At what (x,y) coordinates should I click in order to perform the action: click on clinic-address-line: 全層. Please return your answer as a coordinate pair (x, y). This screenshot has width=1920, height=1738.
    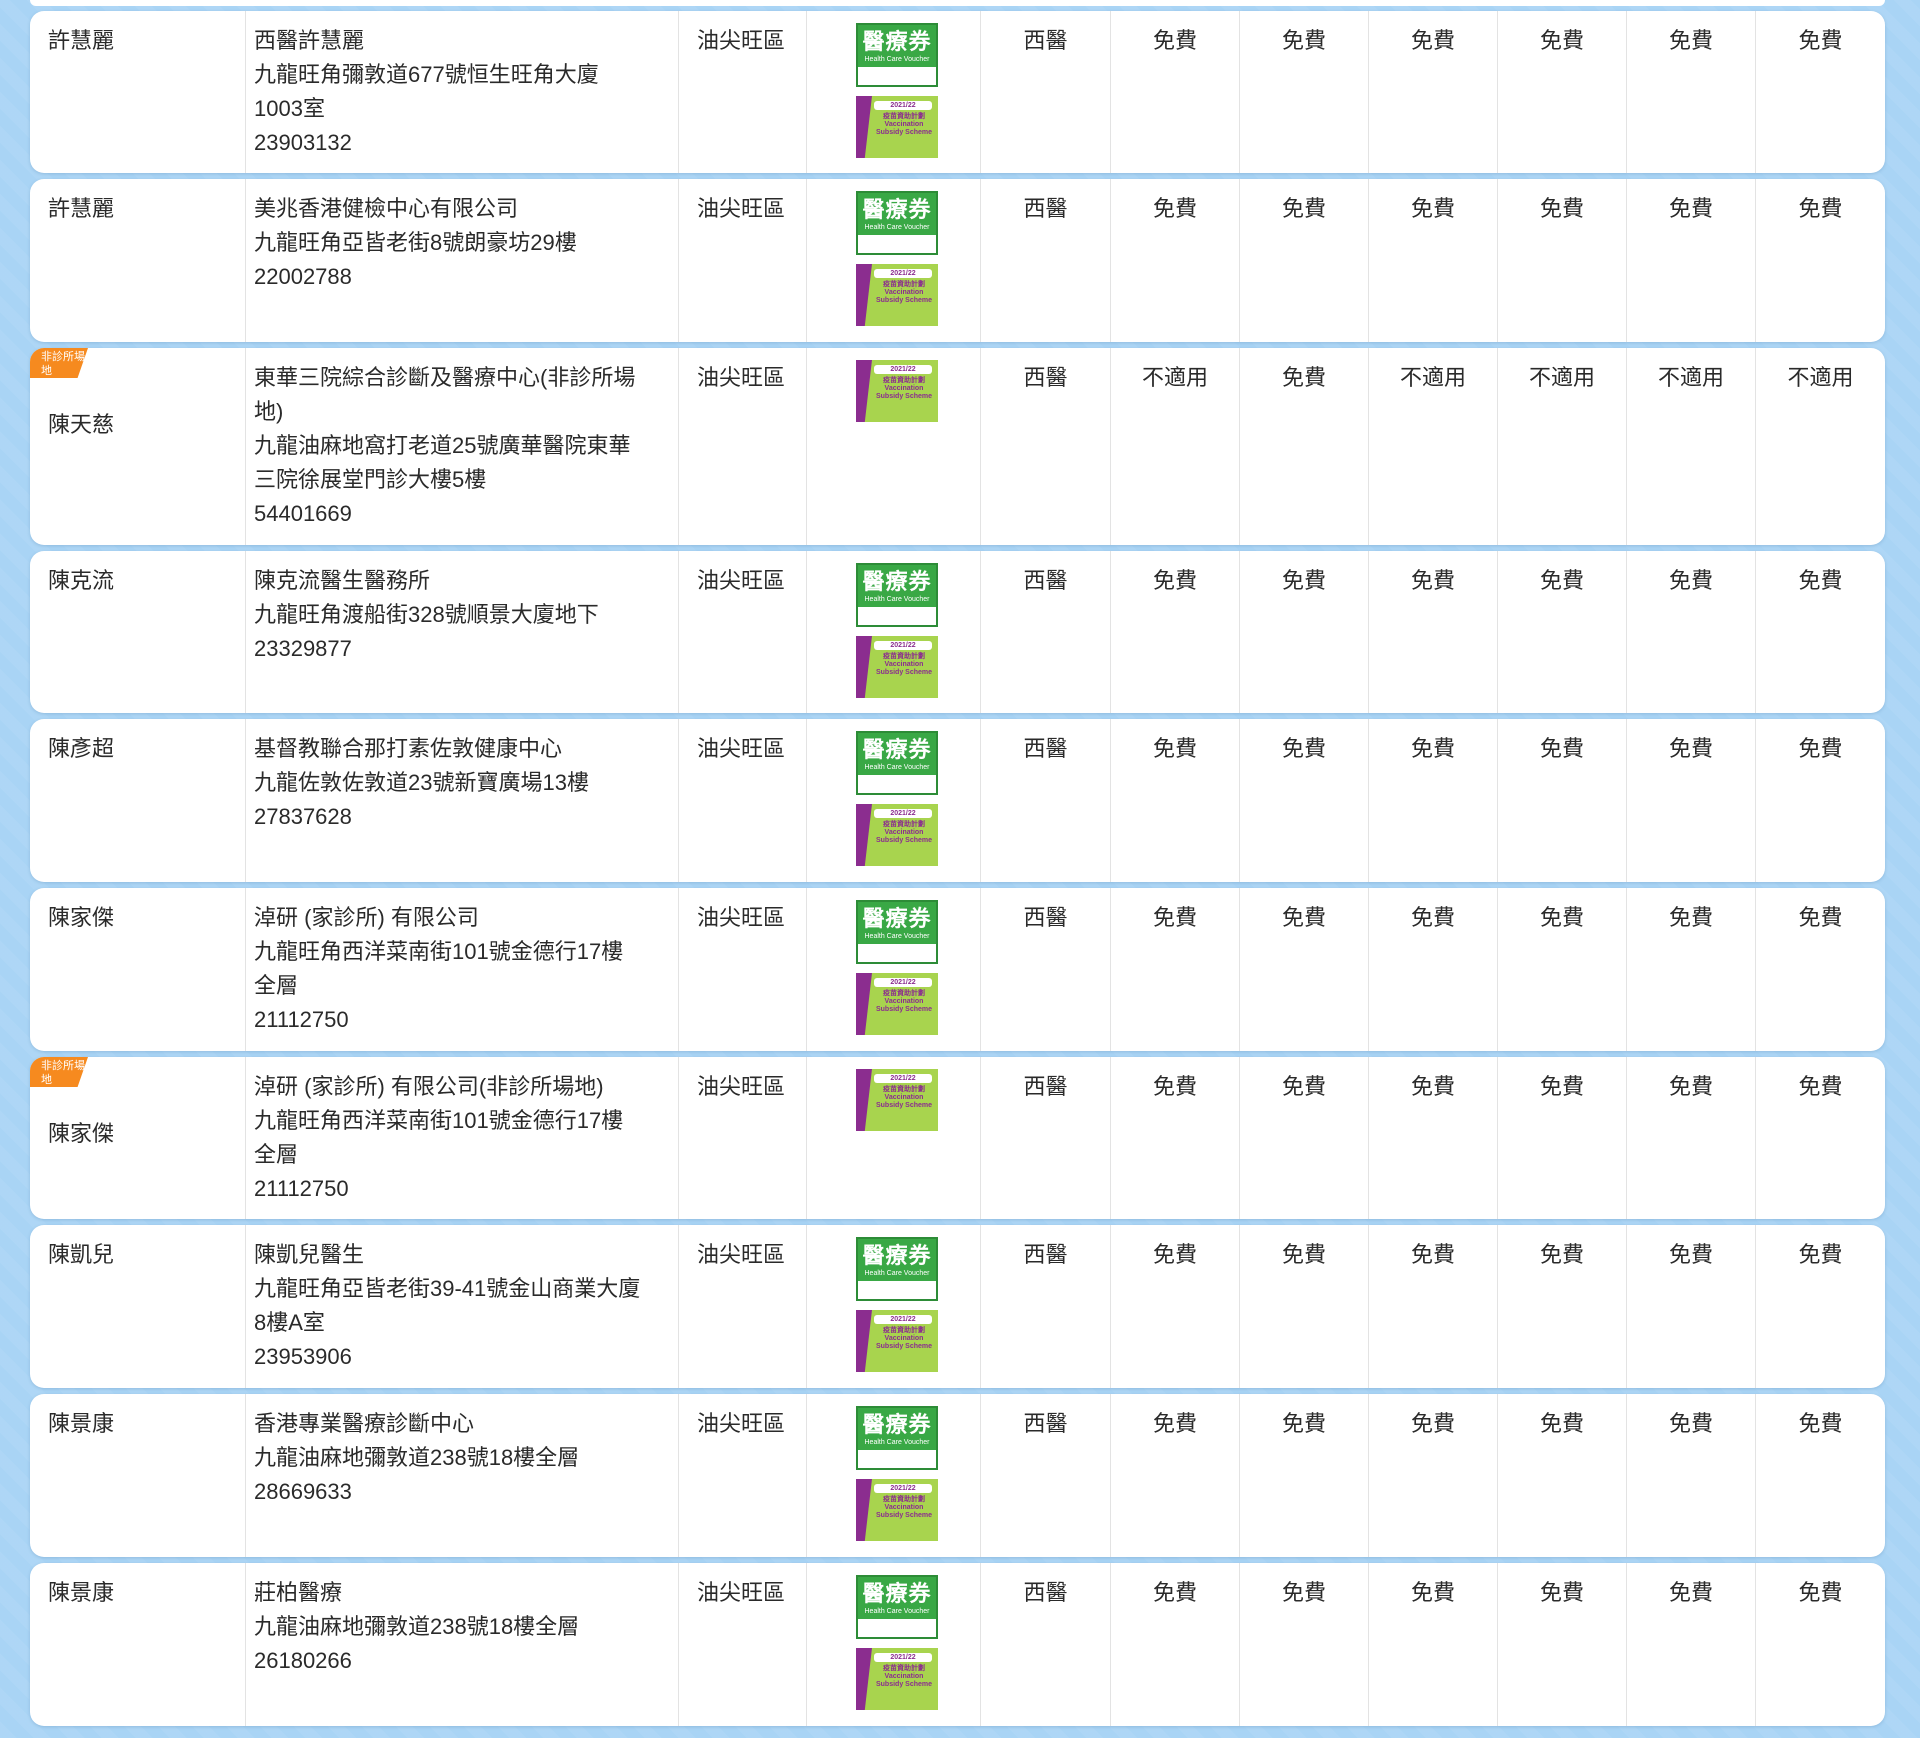
    Looking at the image, I should click on (276, 1154).